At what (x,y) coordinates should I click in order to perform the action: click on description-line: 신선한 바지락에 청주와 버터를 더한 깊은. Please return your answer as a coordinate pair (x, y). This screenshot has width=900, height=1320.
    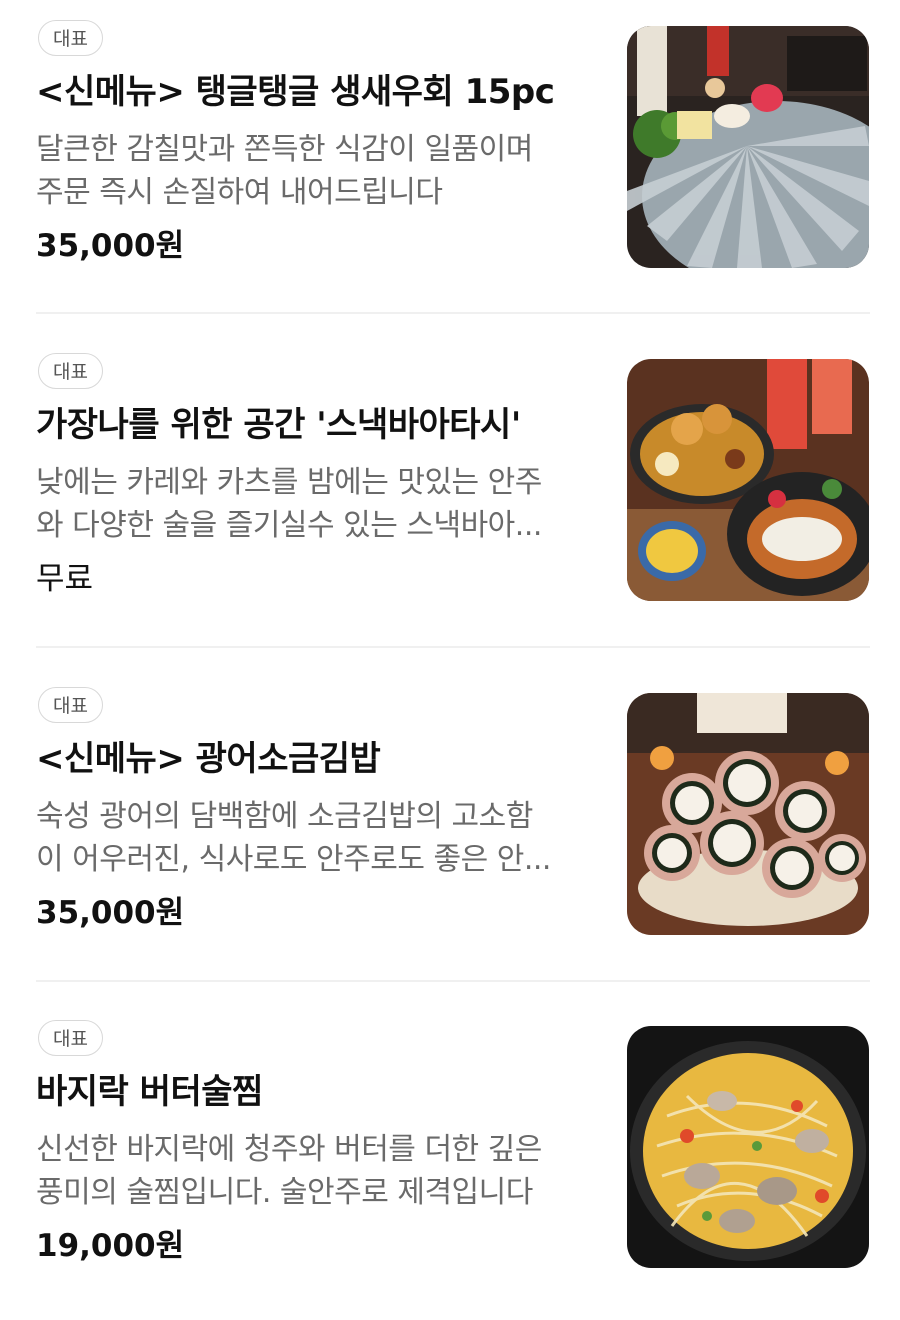
    Looking at the image, I should click on (289, 1149).